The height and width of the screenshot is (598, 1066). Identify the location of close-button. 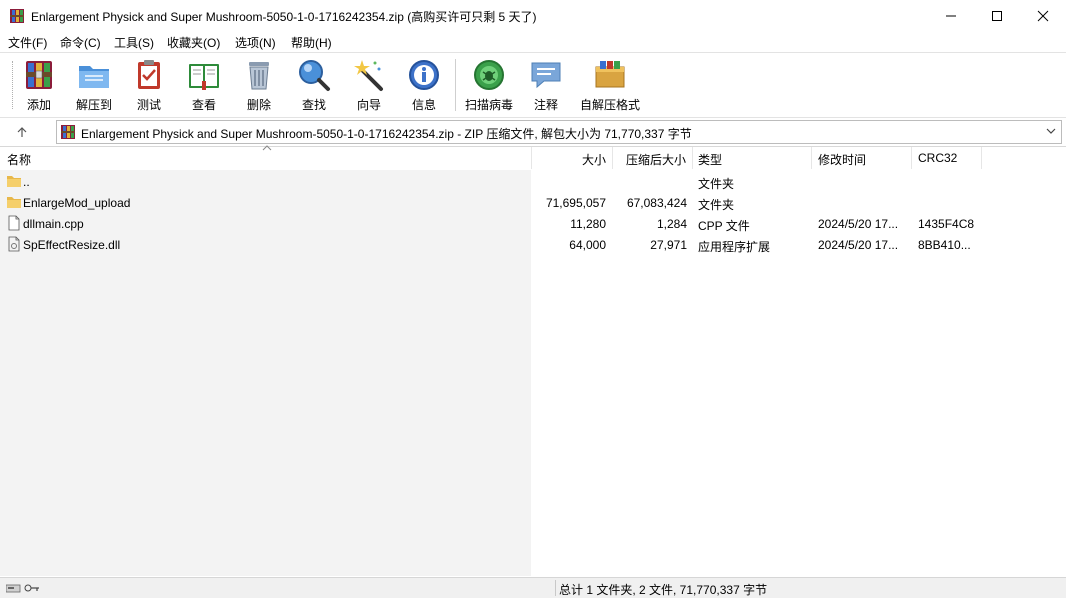
(1043, 16).